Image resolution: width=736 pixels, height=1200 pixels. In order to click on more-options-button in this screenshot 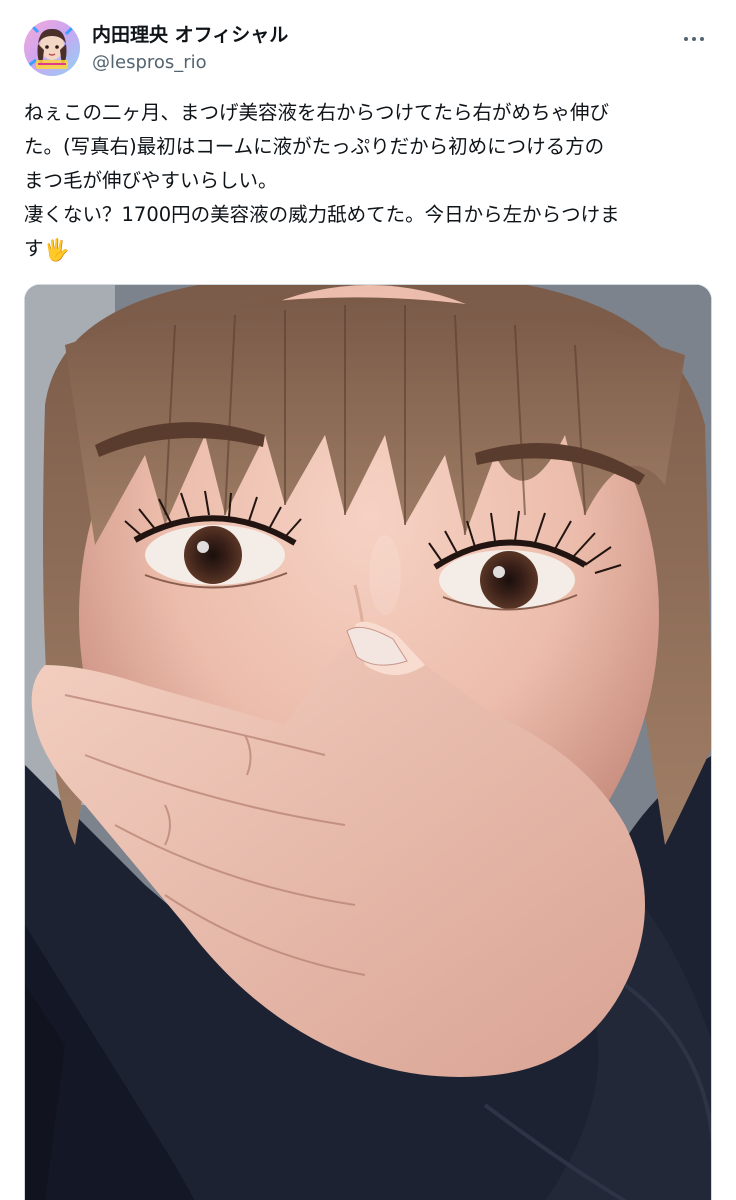, I will do `click(694, 39)`.